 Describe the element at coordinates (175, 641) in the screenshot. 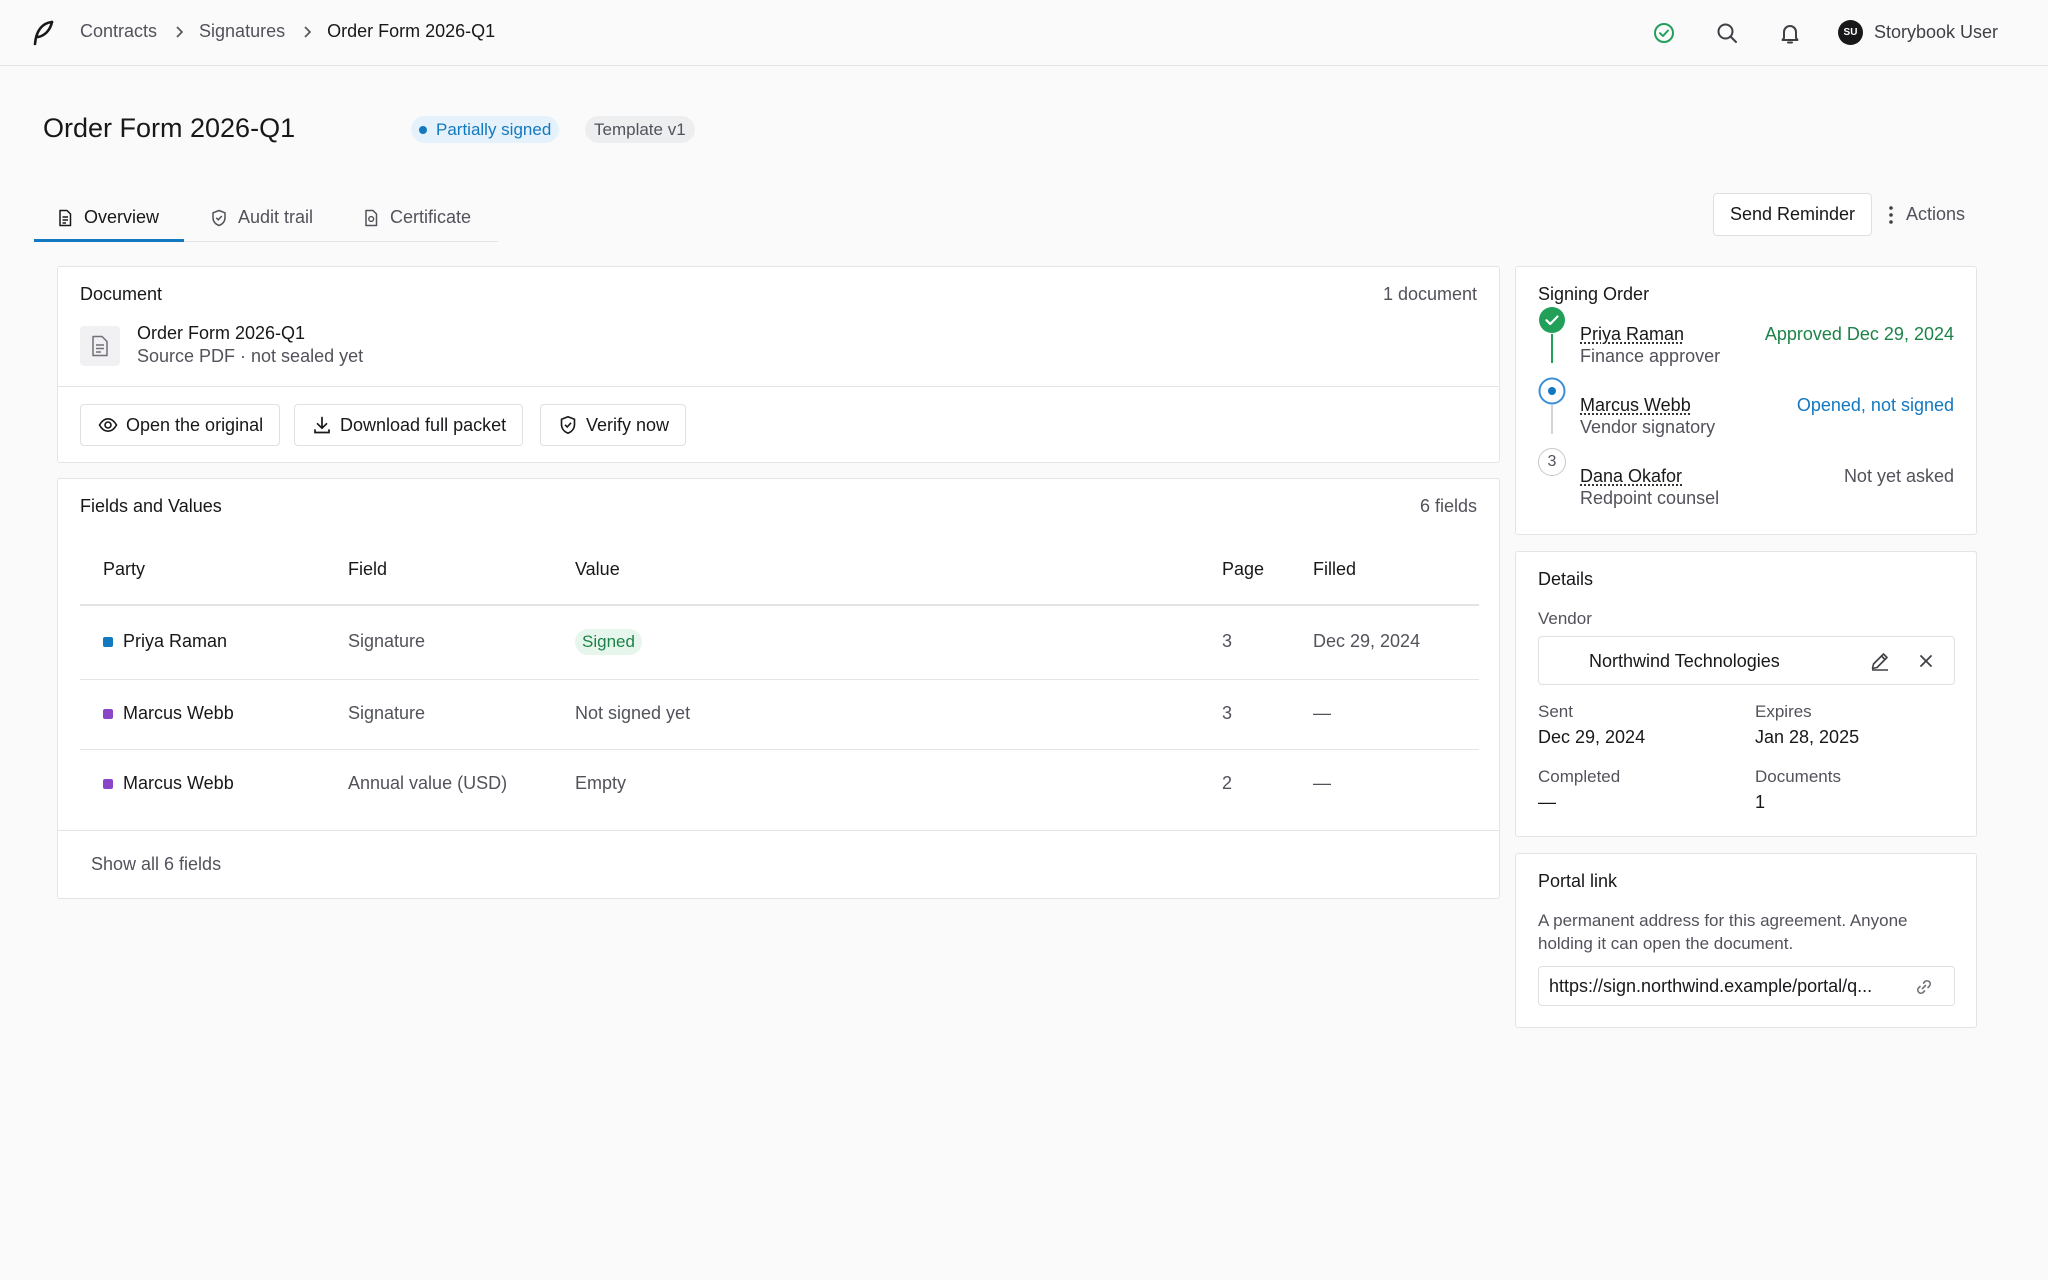

I see `cell-party: Priya Raman` at that location.